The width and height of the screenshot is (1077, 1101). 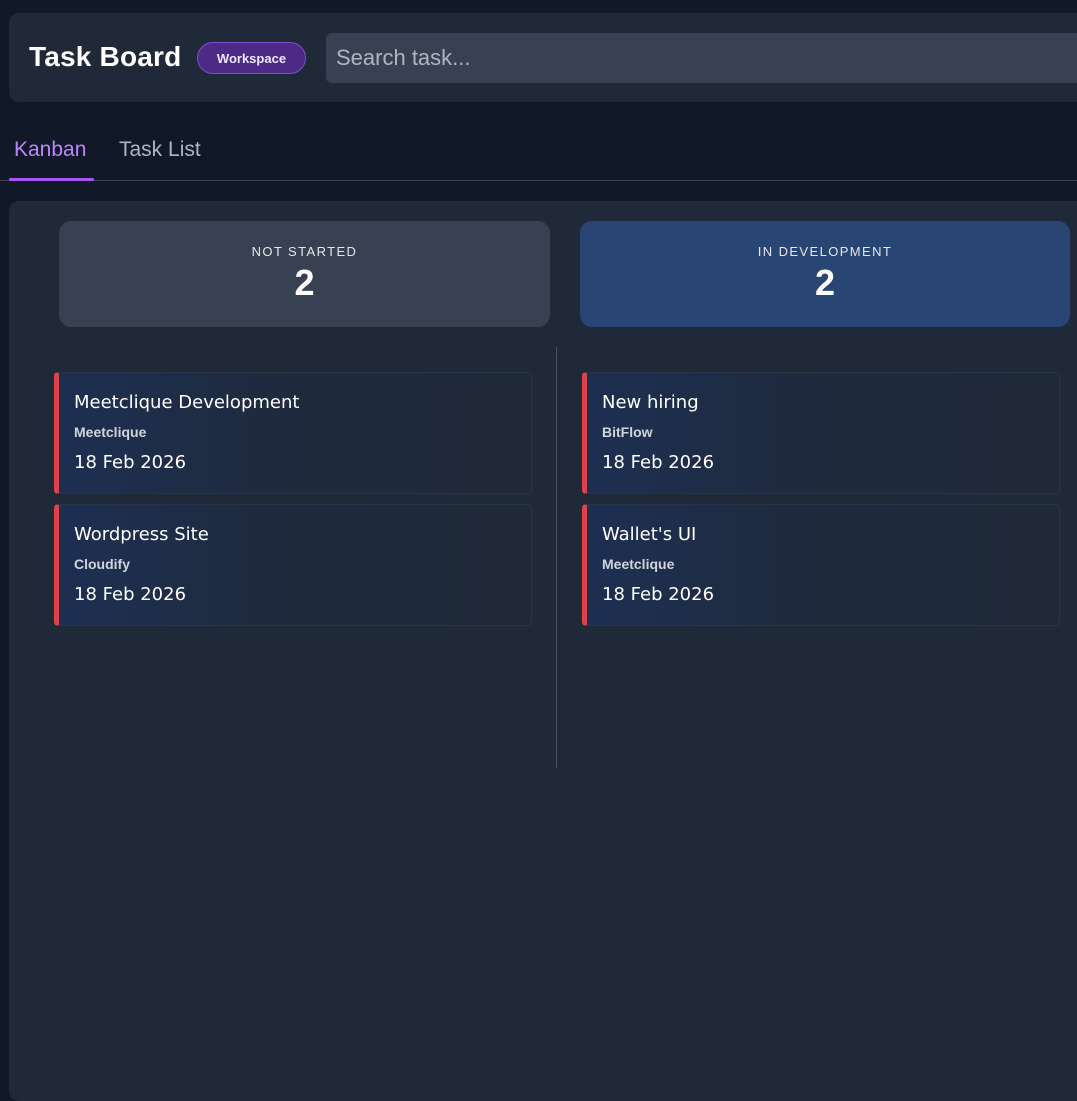 What do you see at coordinates (650, 402) in the screenshot?
I see `task-title: New hiring` at bounding box center [650, 402].